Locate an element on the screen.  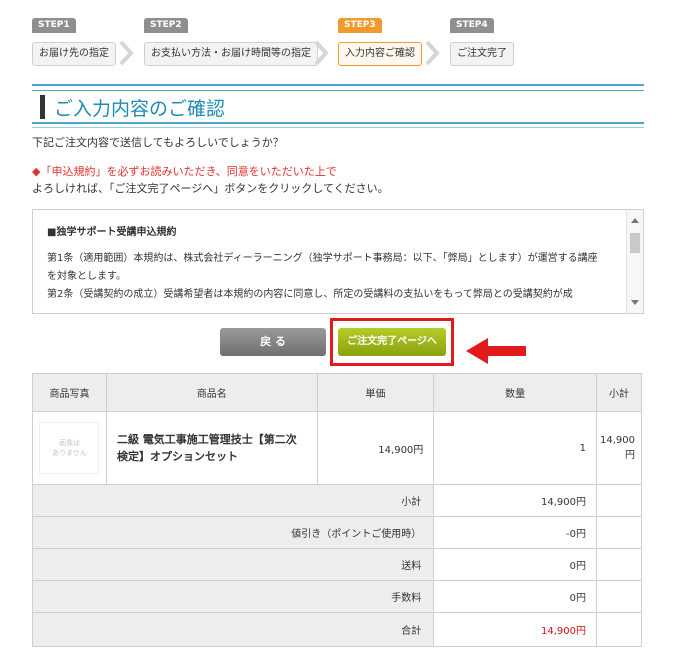
column-header: 商品写真 is located at coordinates (69, 392).